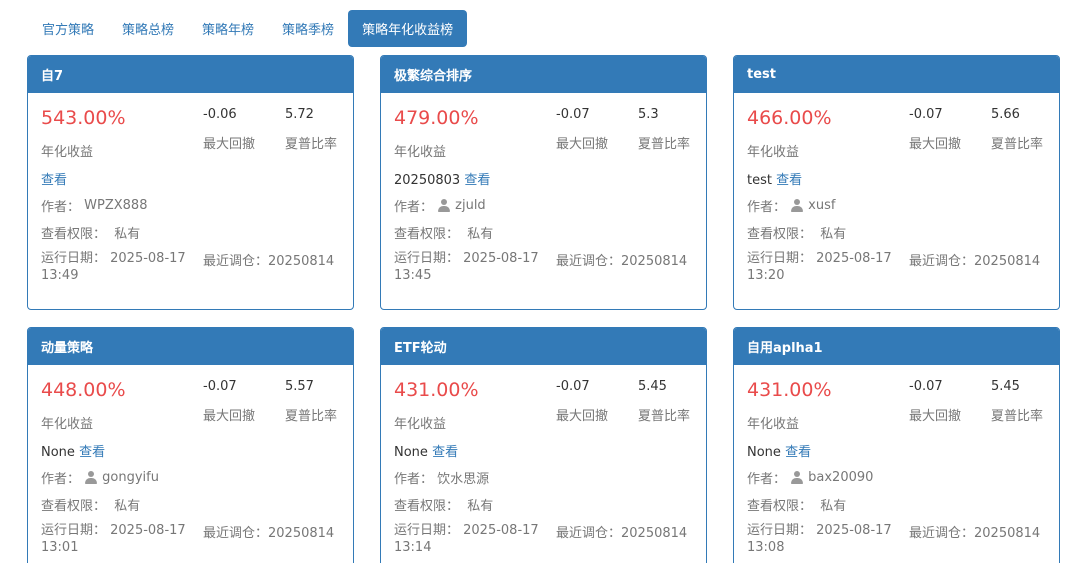 Image resolution: width=1080 pixels, height=563 pixels. I want to click on sharpe-value: 5.66, so click(1005, 114).